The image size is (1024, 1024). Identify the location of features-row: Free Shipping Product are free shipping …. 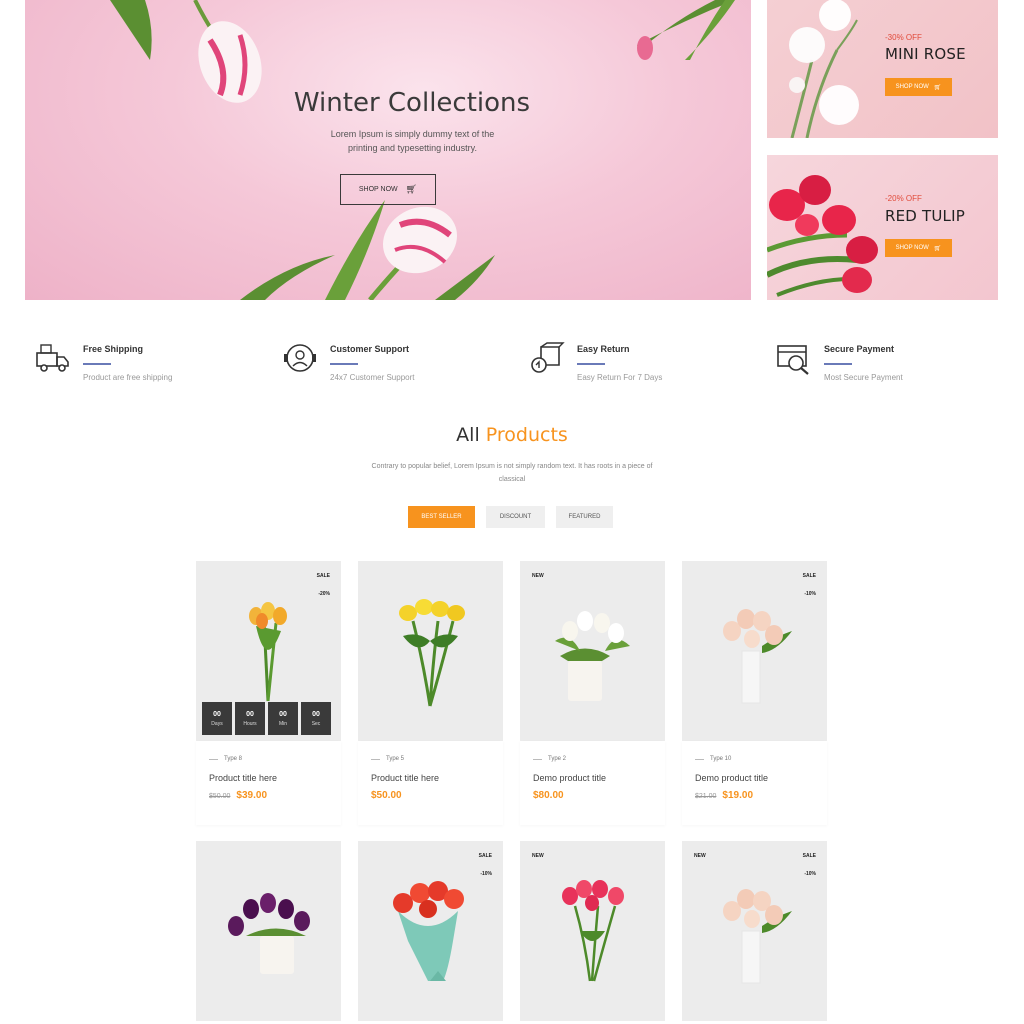
(512, 367).